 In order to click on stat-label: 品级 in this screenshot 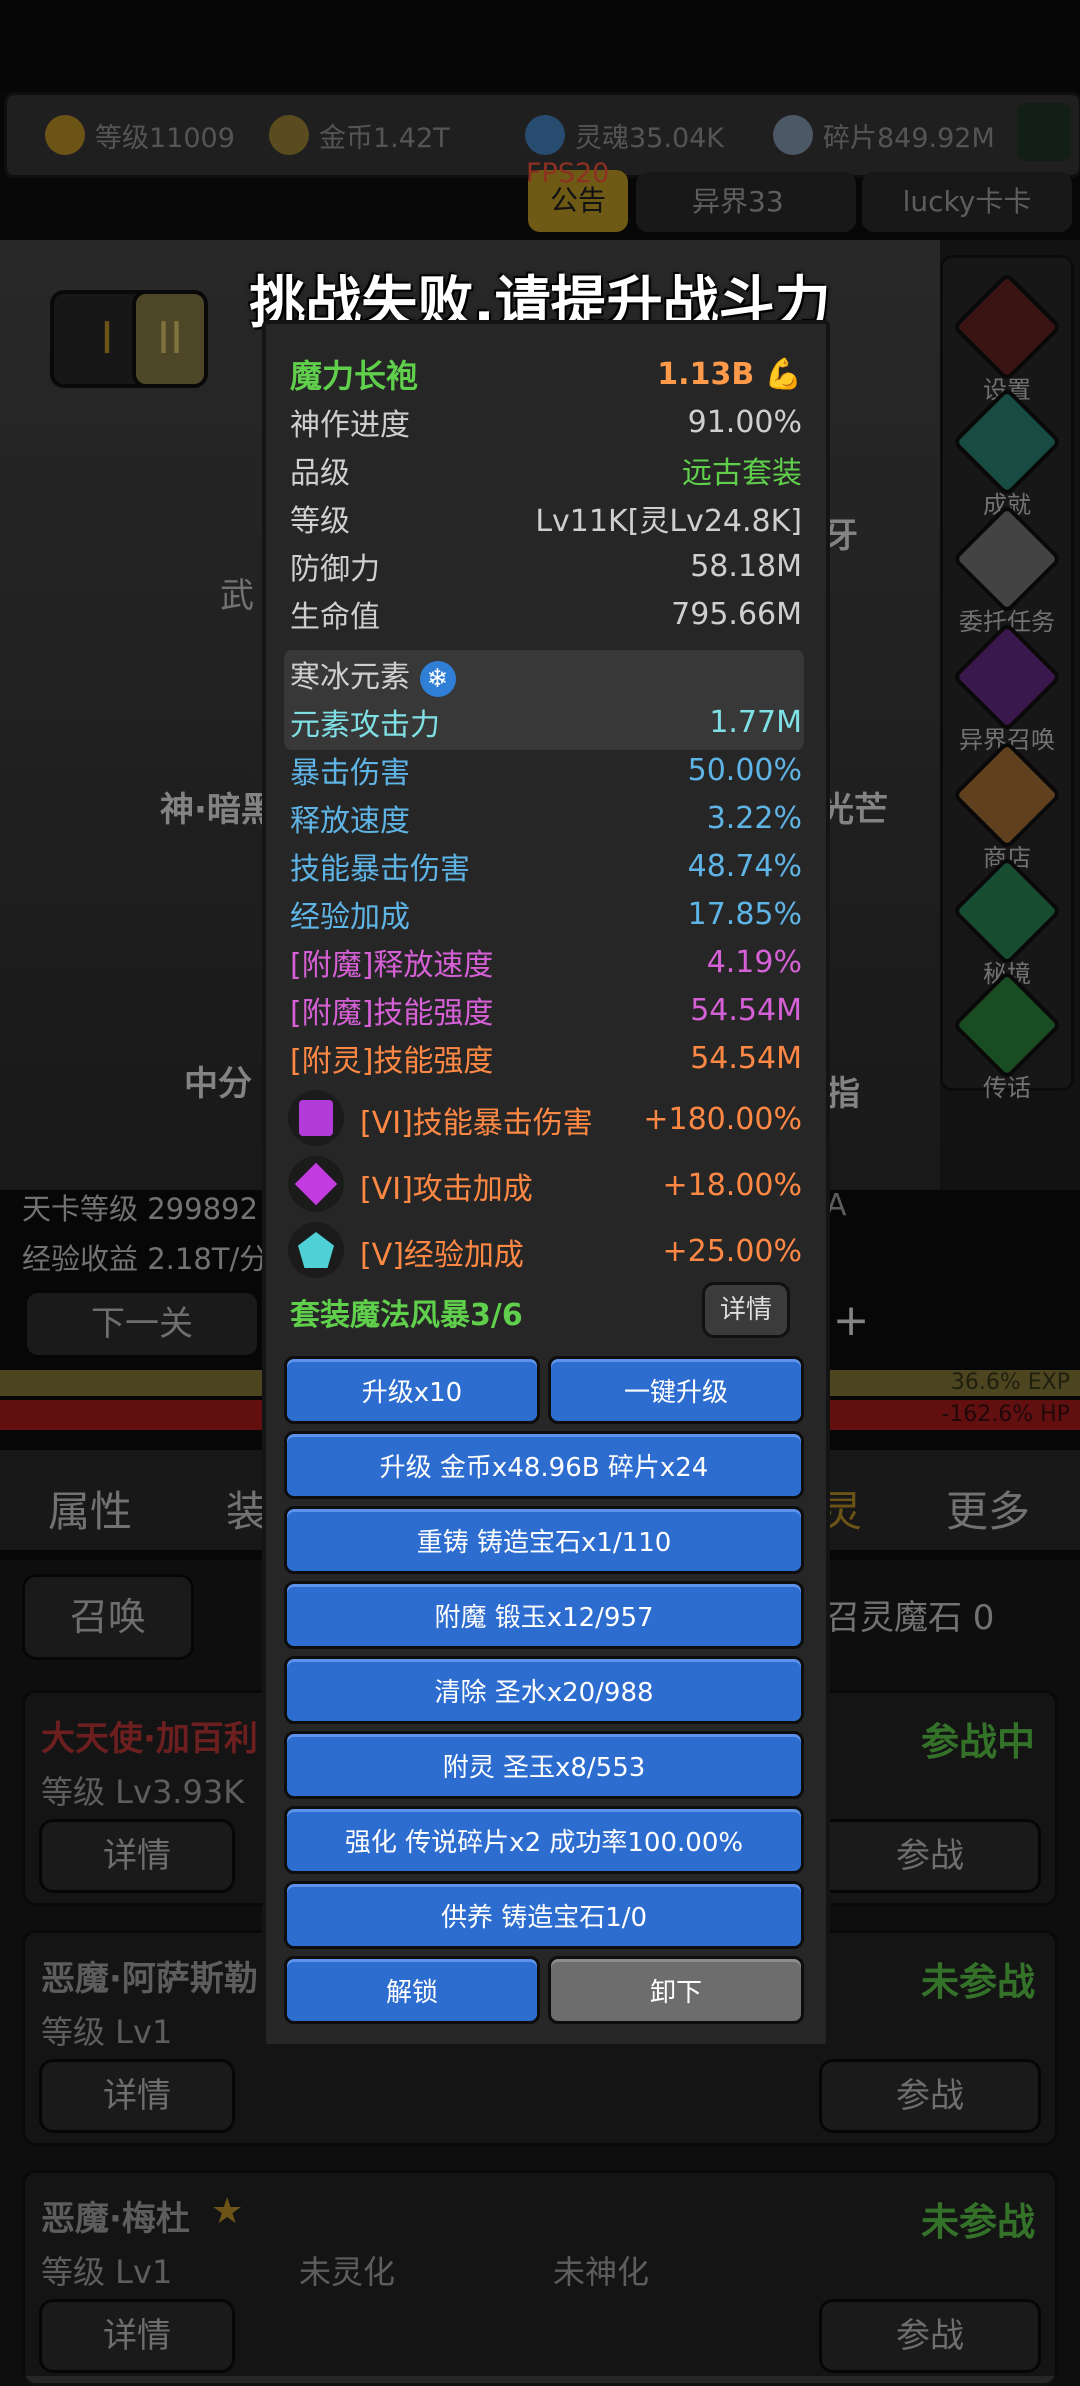, I will do `click(320, 473)`.